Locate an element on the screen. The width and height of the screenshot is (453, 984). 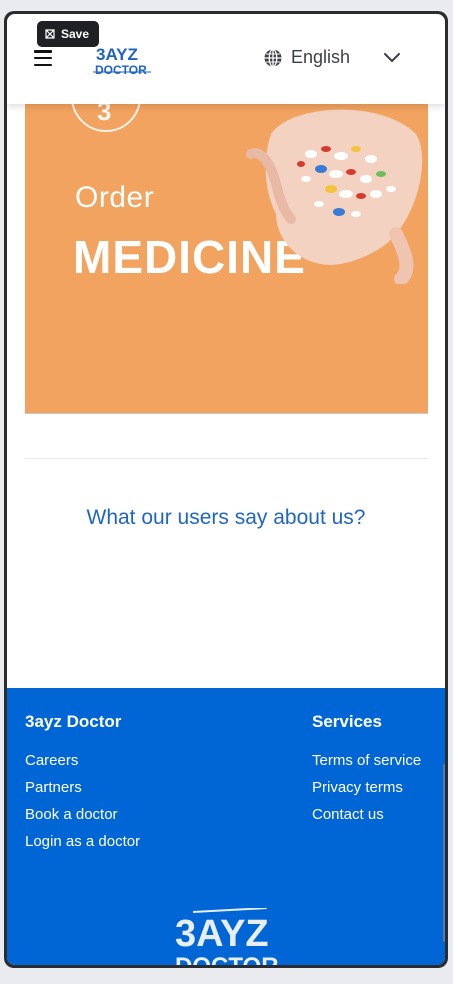
footer-link-contact: Contact us is located at coordinates (366, 819).